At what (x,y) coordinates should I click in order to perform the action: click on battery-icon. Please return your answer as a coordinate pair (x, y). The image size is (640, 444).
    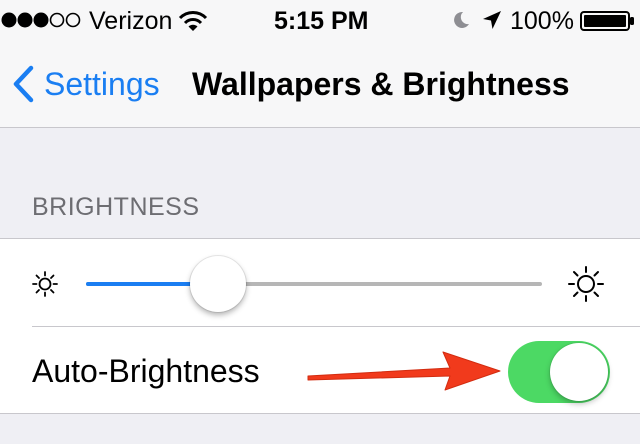
    Looking at the image, I should click on (607, 21).